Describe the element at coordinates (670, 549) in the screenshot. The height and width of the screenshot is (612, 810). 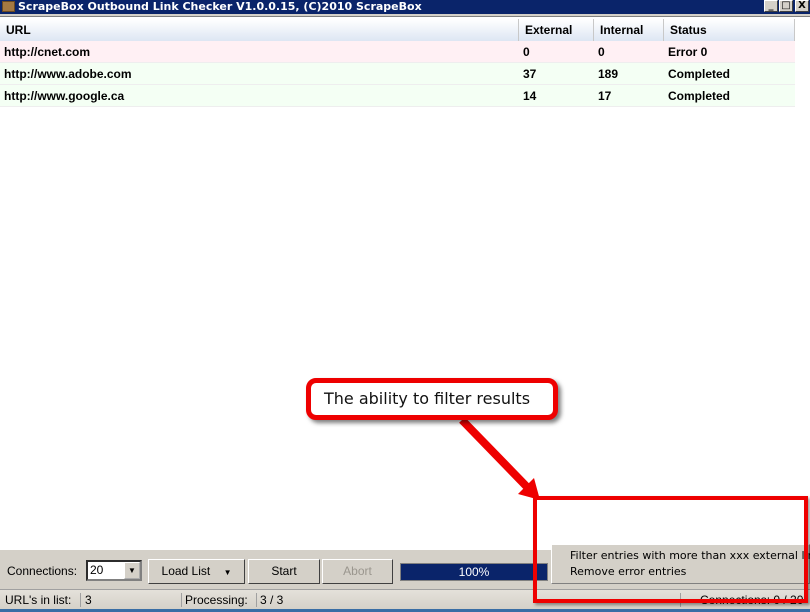
I see `annotation-highlight-box` at that location.